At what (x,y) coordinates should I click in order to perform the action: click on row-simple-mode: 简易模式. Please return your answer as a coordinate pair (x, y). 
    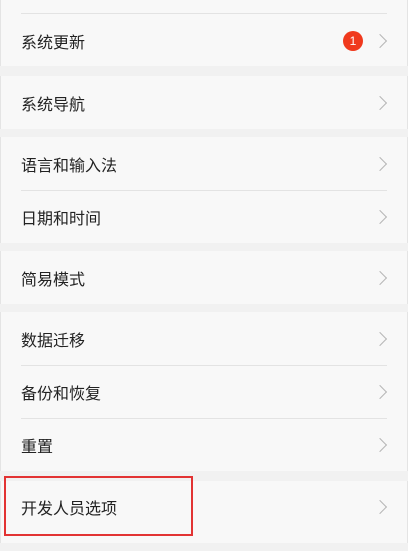
    Looking at the image, I should click on (204, 277).